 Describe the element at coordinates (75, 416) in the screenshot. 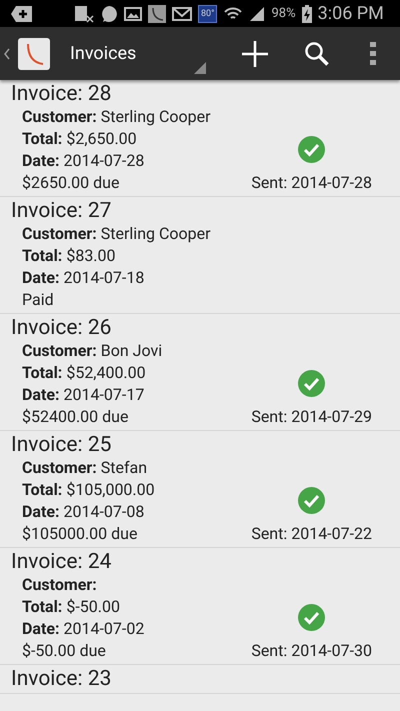

I see `due-status: $52400.00 due` at that location.